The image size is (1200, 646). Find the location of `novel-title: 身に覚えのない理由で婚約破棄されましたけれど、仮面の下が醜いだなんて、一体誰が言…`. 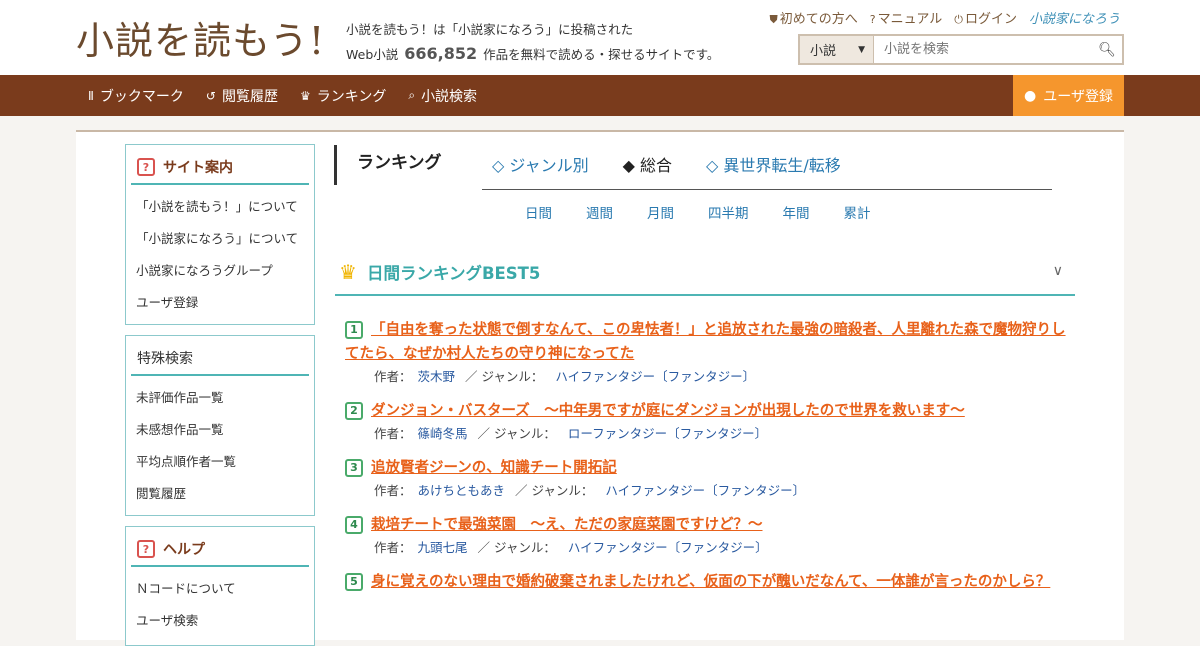

novel-title: 身に覚えのない理由で婚約破棄されましたけれど、仮面の下が醜いだなんて、一体誰が言… is located at coordinates (711, 582).